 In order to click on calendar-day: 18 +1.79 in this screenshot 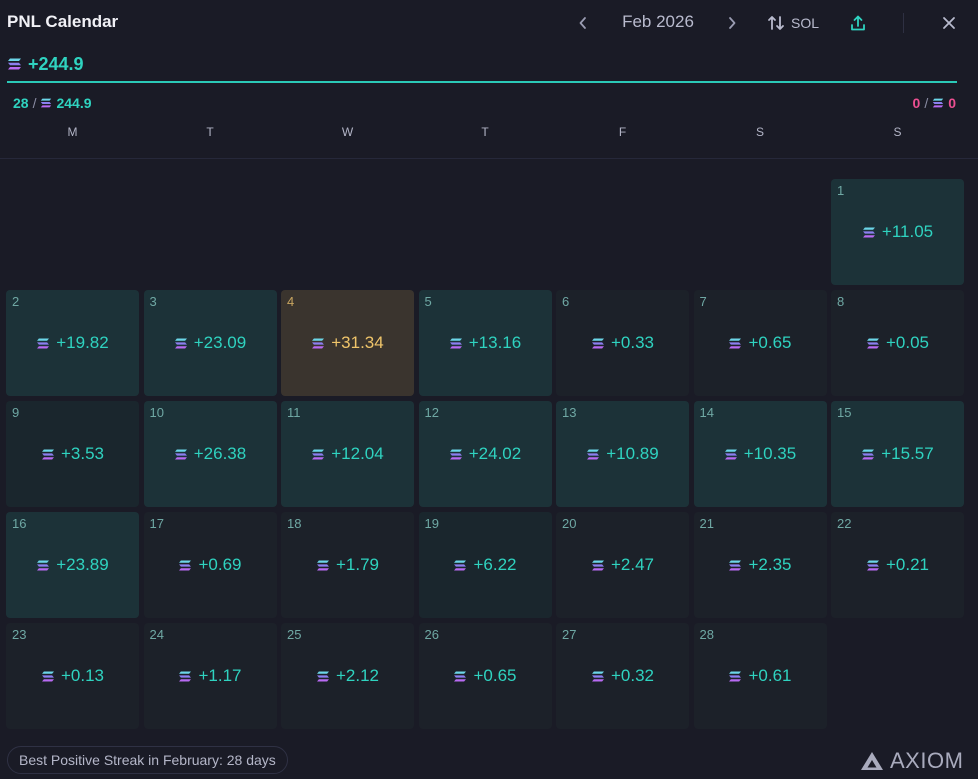, I will do `click(347, 565)`.